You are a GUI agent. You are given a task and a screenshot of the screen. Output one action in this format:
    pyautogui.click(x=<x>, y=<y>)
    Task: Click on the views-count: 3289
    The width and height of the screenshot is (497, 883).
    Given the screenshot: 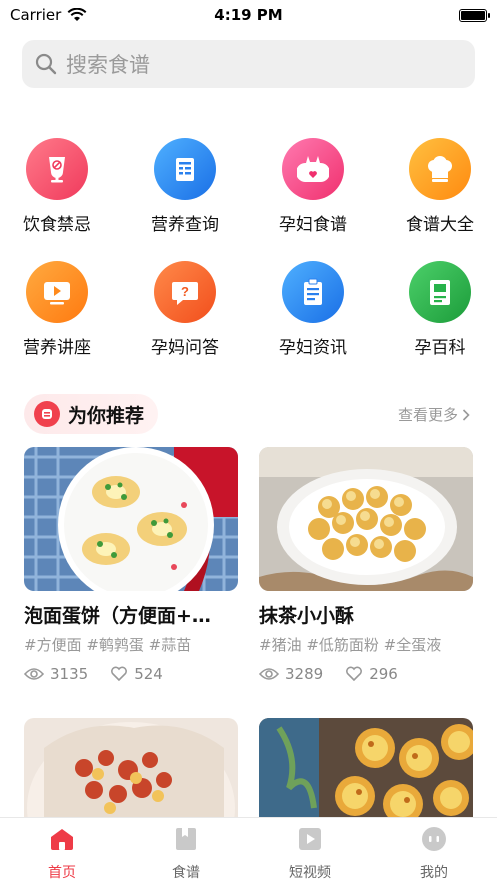 What is the action you would take?
    pyautogui.click(x=304, y=674)
    